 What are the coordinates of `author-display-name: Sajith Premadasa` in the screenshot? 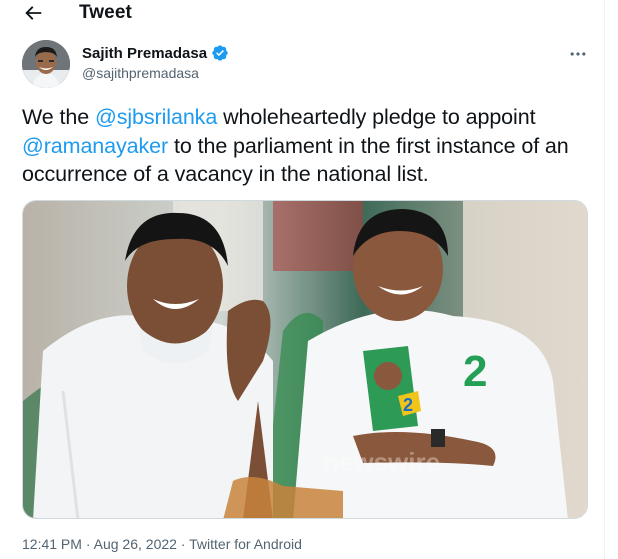 It's located at (144, 53).